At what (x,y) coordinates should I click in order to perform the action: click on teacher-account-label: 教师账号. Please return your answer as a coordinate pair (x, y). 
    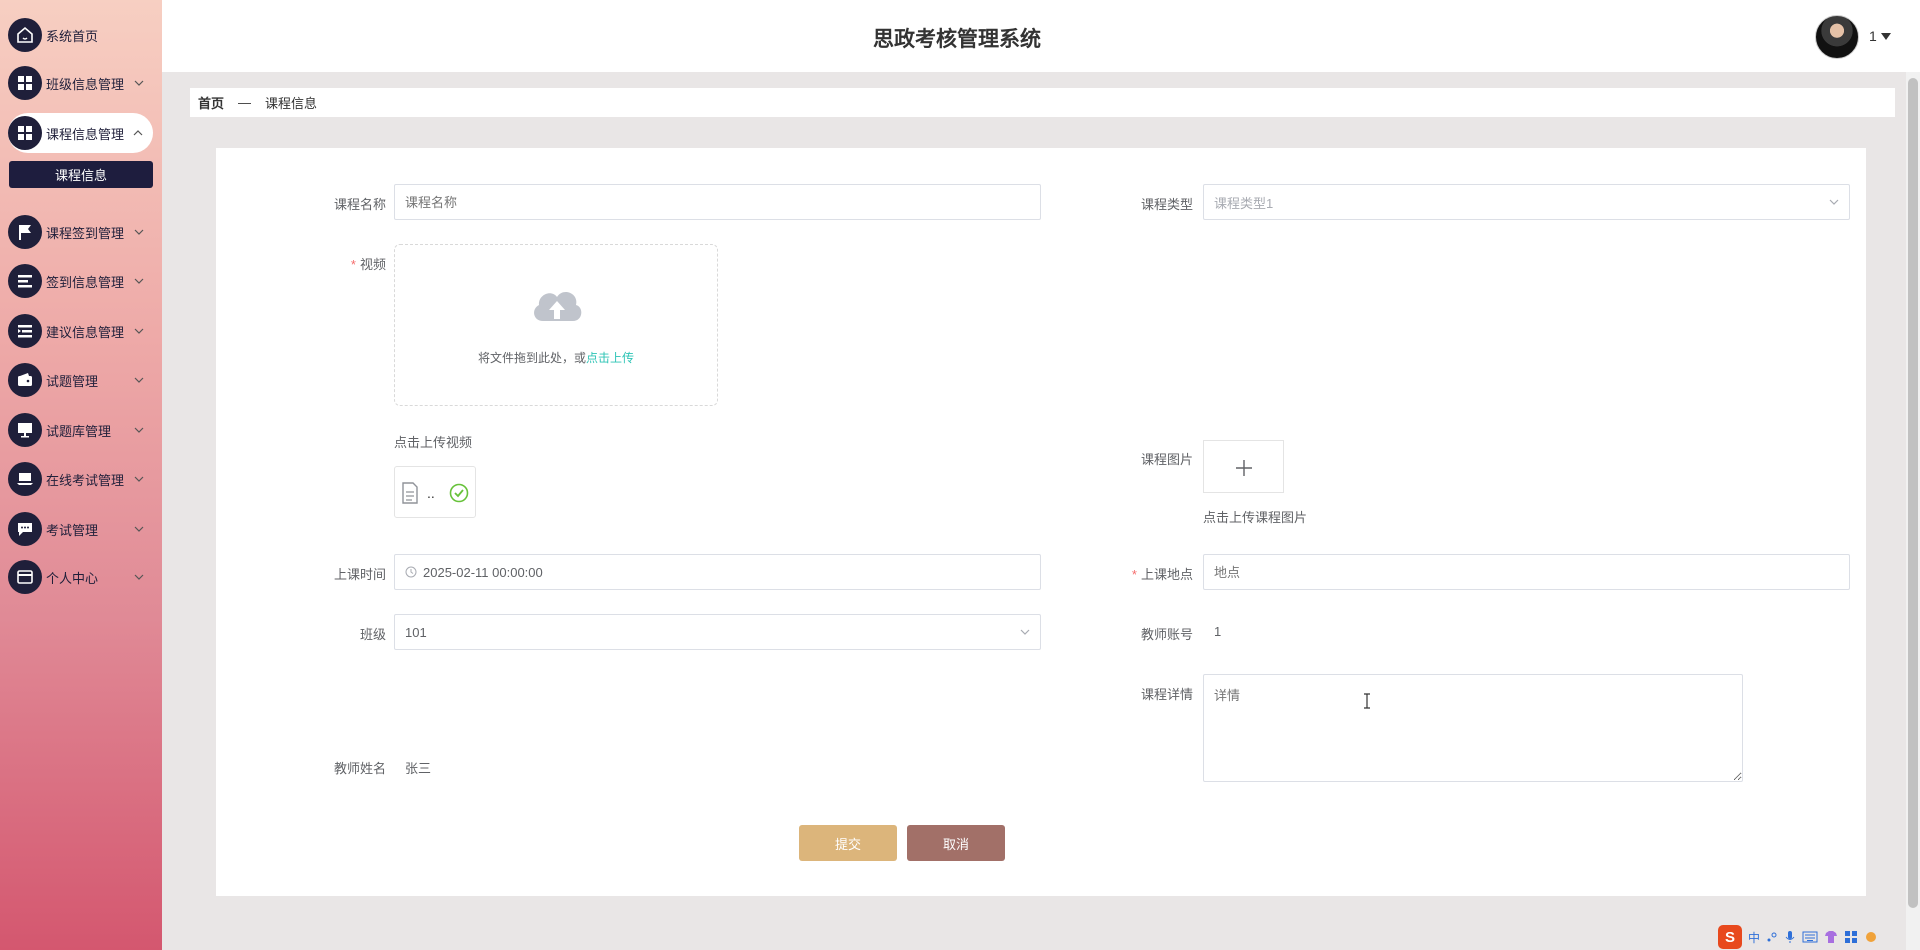
    Looking at the image, I should click on (1166, 634).